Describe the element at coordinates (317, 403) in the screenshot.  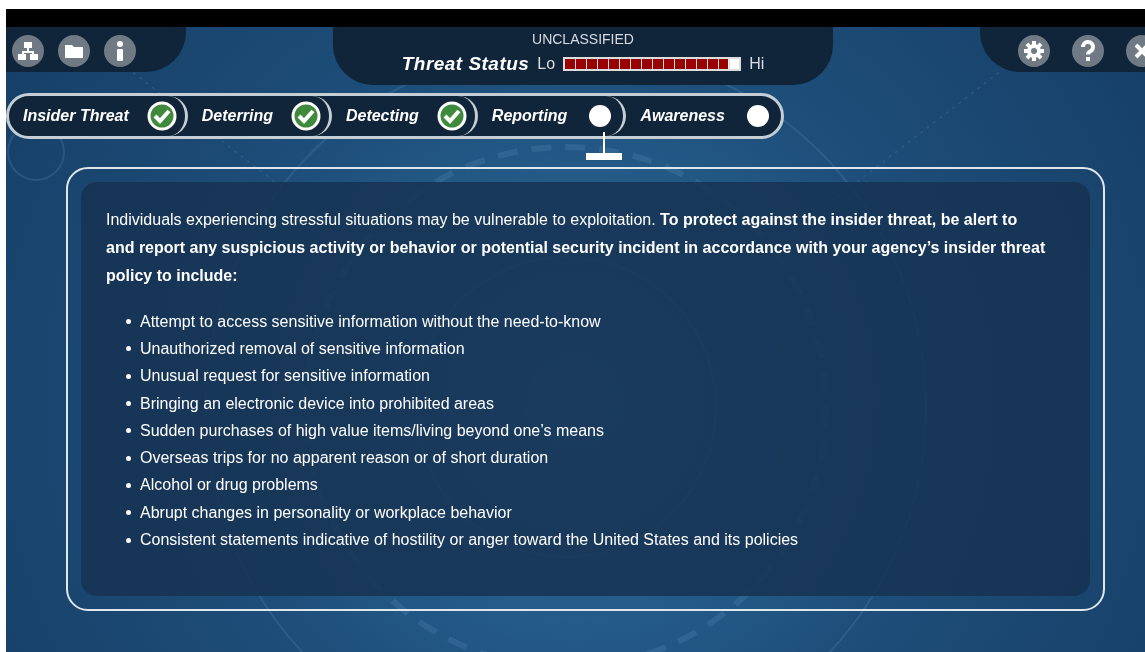
I see `list-item: Bringing an electronic device into prohibited areas` at that location.